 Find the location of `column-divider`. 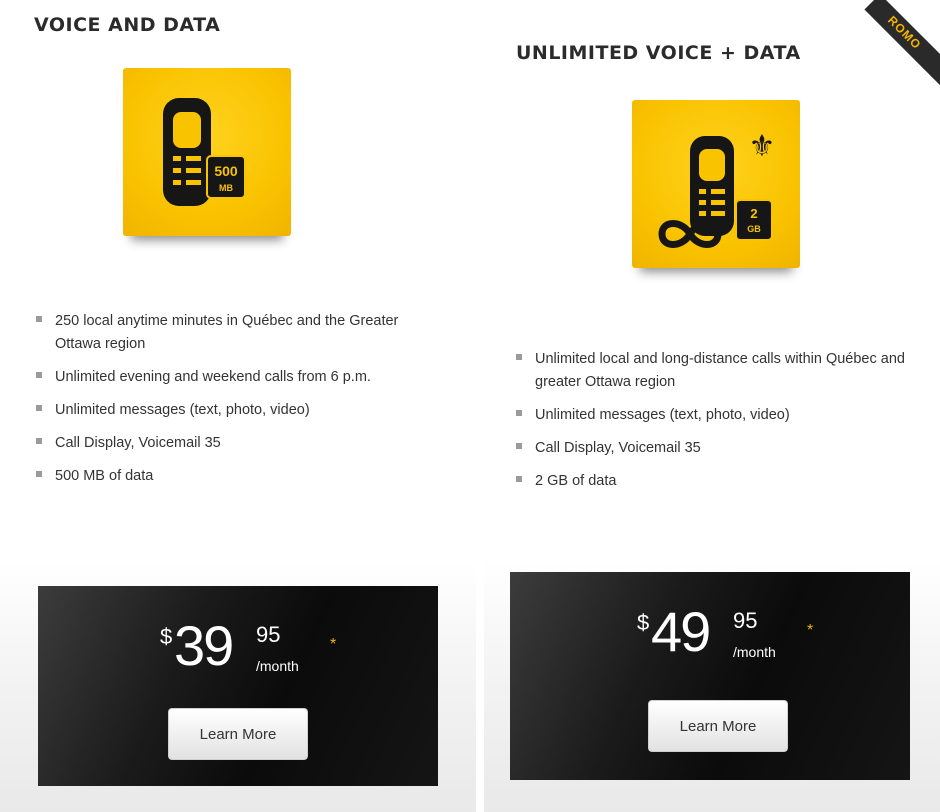

column-divider is located at coordinates (480, 406).